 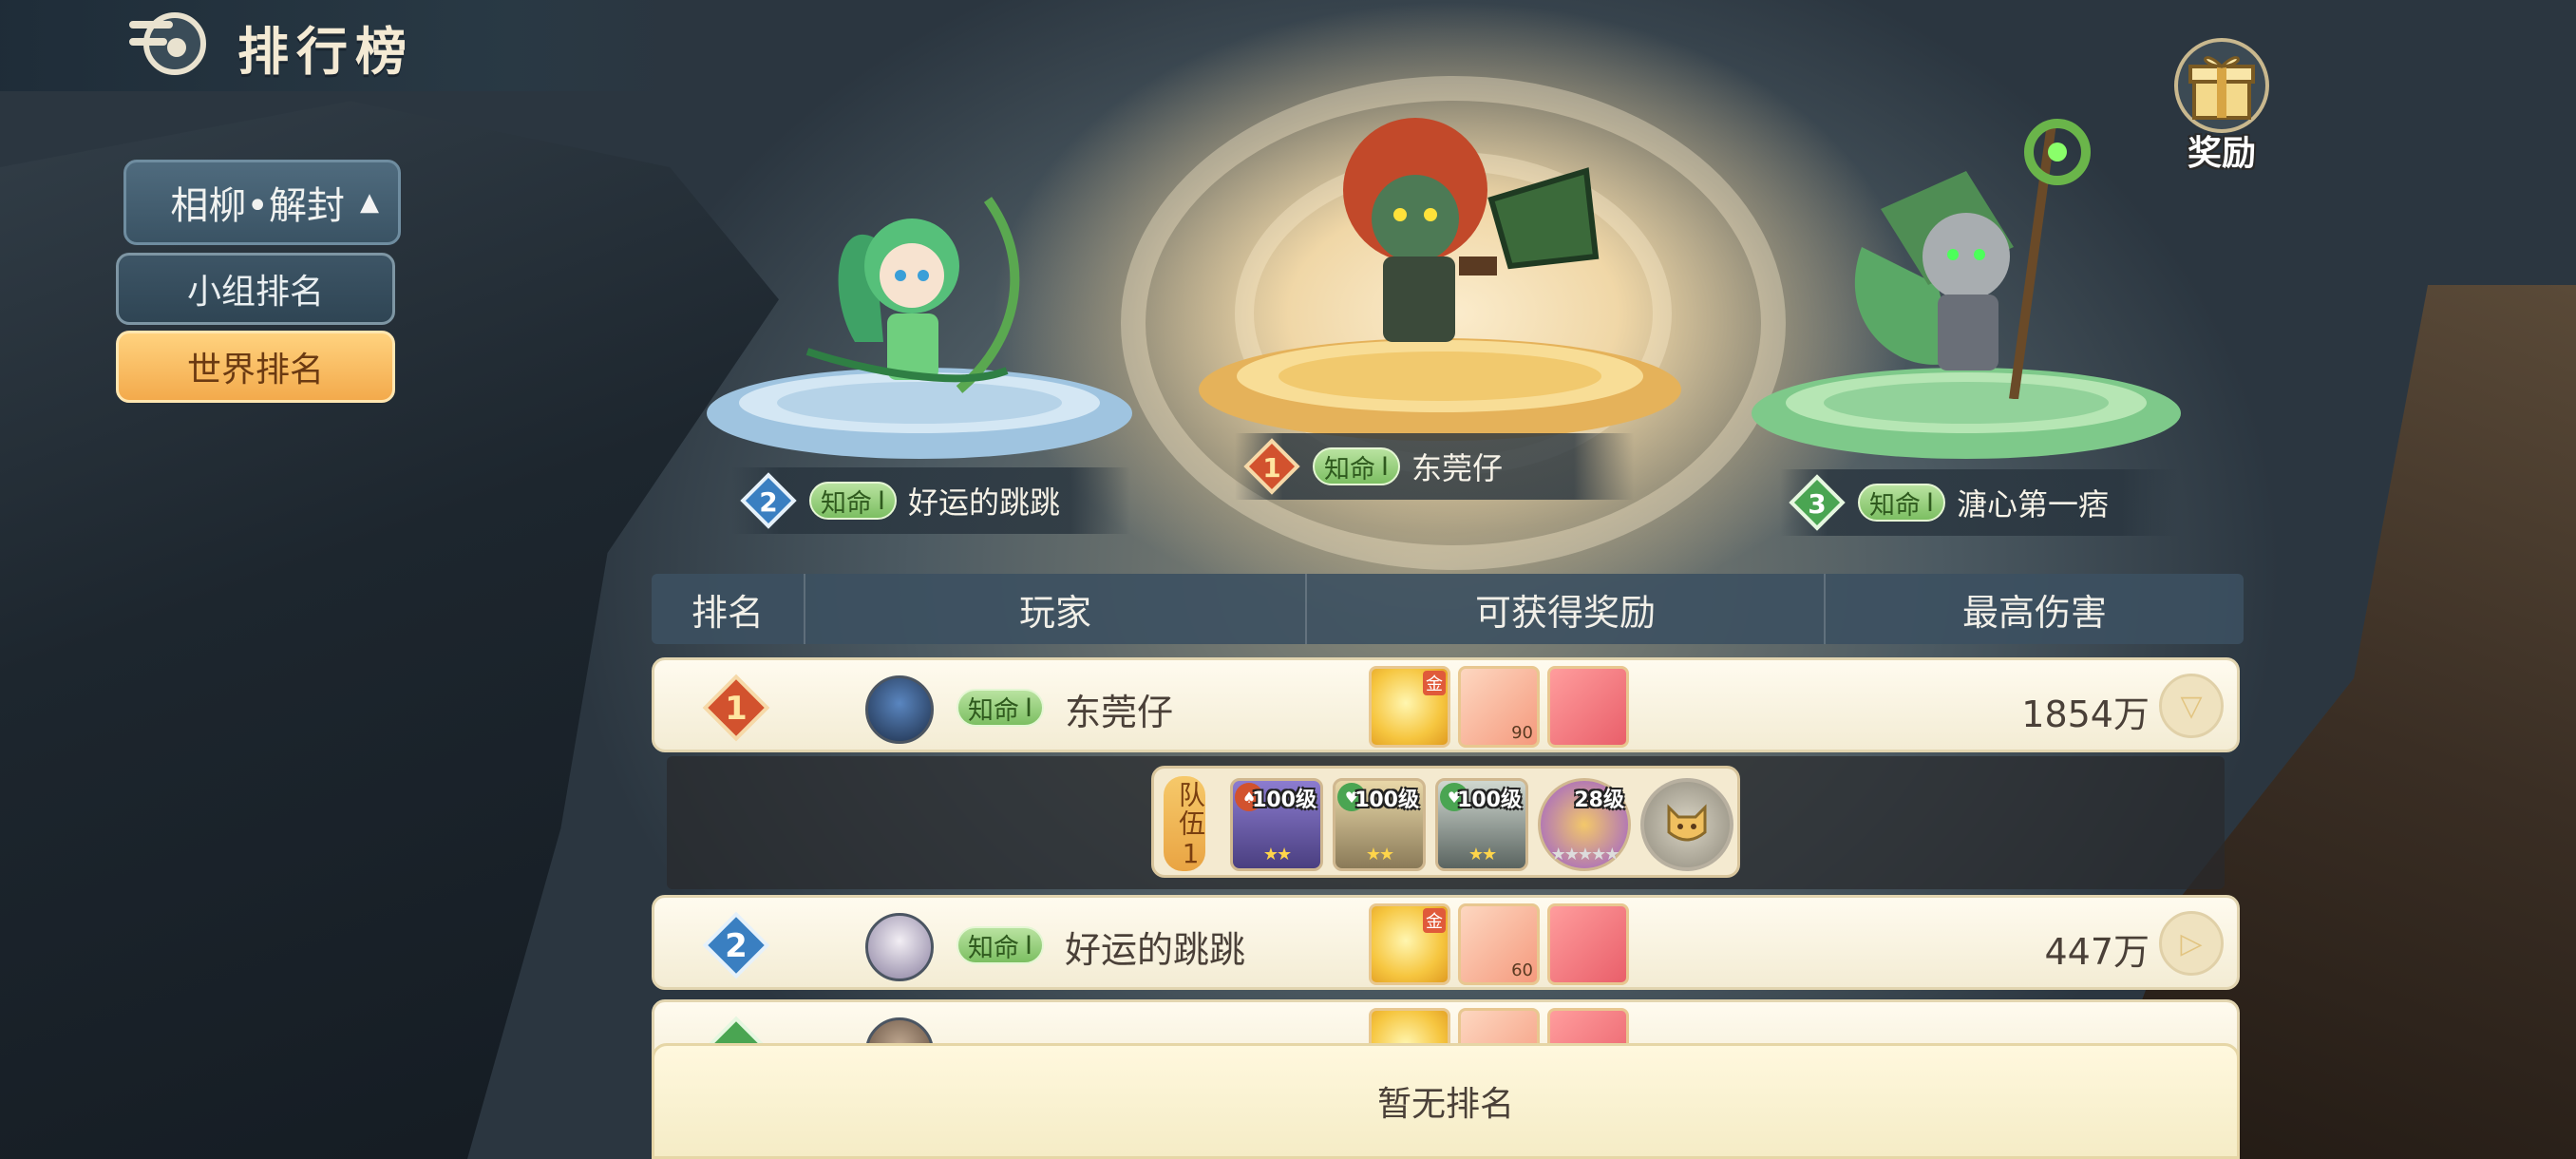 What do you see at coordinates (257, 206) in the screenshot?
I see `mode-selector-label: 相柳•解封` at bounding box center [257, 206].